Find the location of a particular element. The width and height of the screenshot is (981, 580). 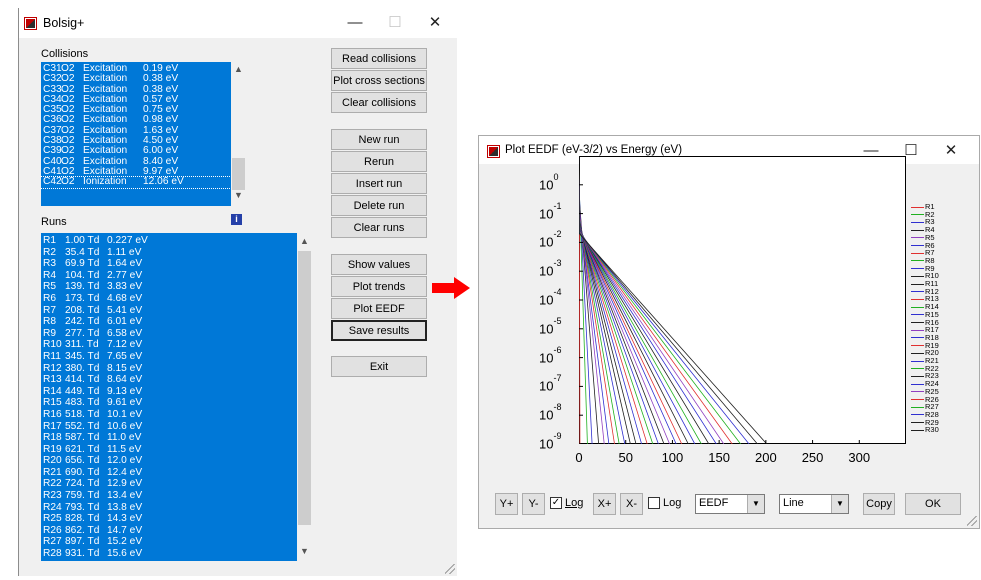

run-field: 345. Td is located at coordinates (82, 356).